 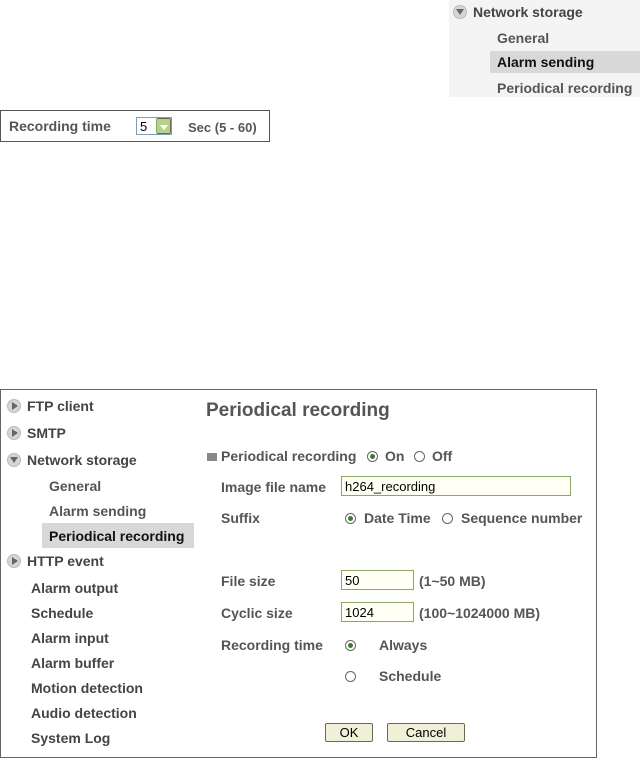 I want to click on nav-item-periodical-recording: Periodical recording, so click(x=564, y=88).